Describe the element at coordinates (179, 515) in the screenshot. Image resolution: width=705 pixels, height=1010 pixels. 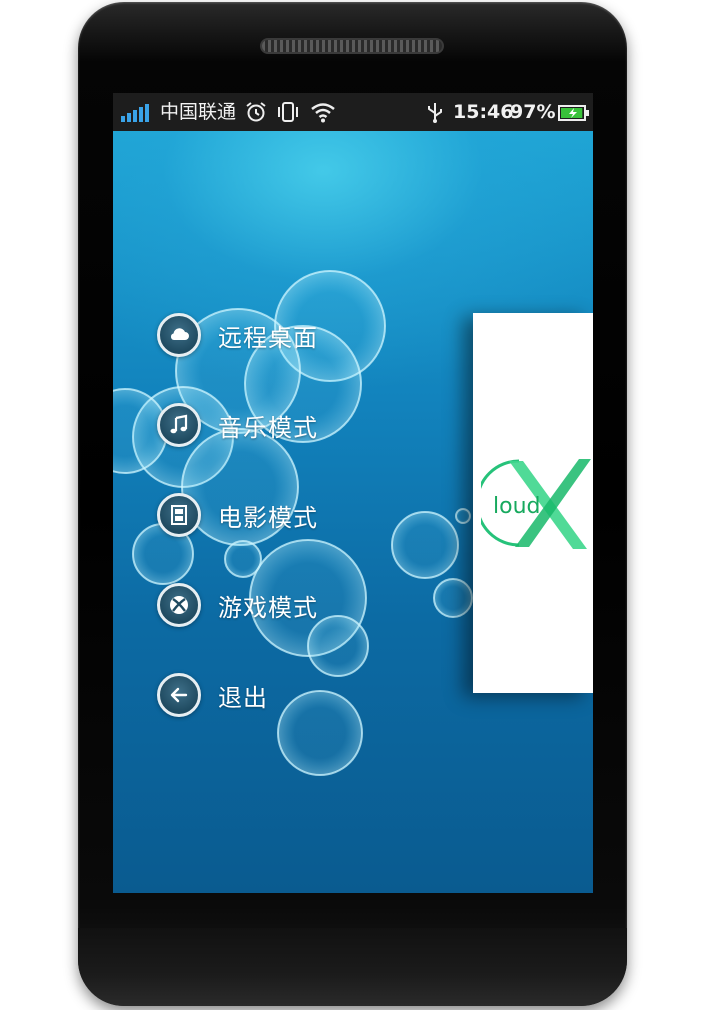
I see `film-icon` at that location.